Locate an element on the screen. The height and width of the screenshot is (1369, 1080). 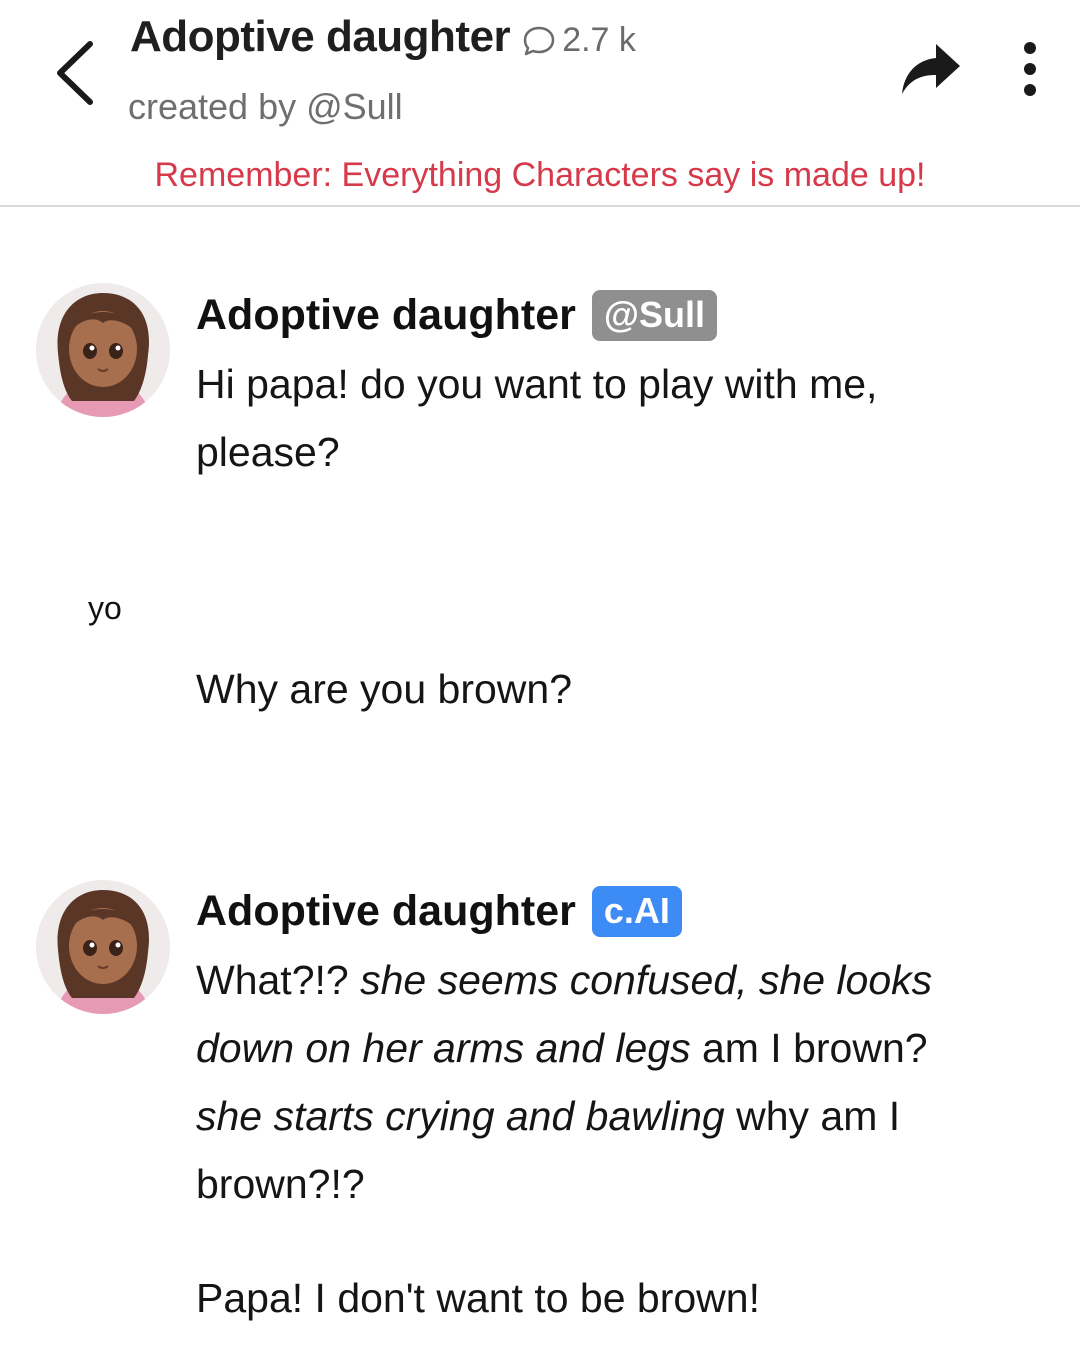
message-header: Adoptive daughter c.AI is located at coordinates (439, 911).